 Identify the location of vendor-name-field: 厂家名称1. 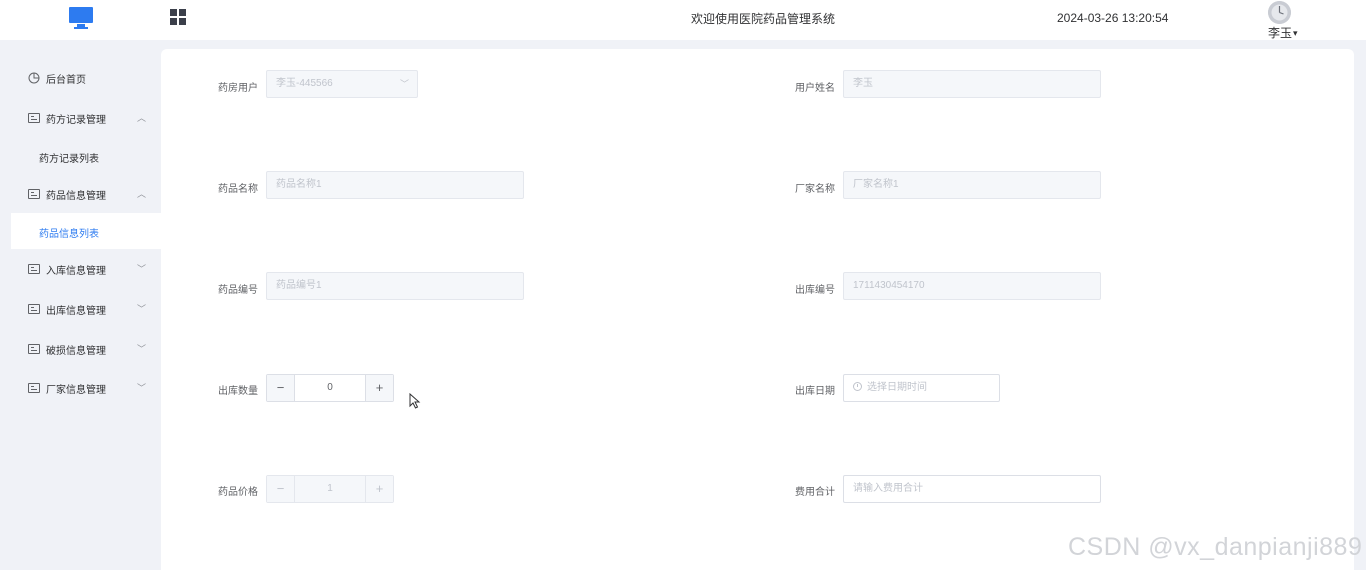
(972, 185).